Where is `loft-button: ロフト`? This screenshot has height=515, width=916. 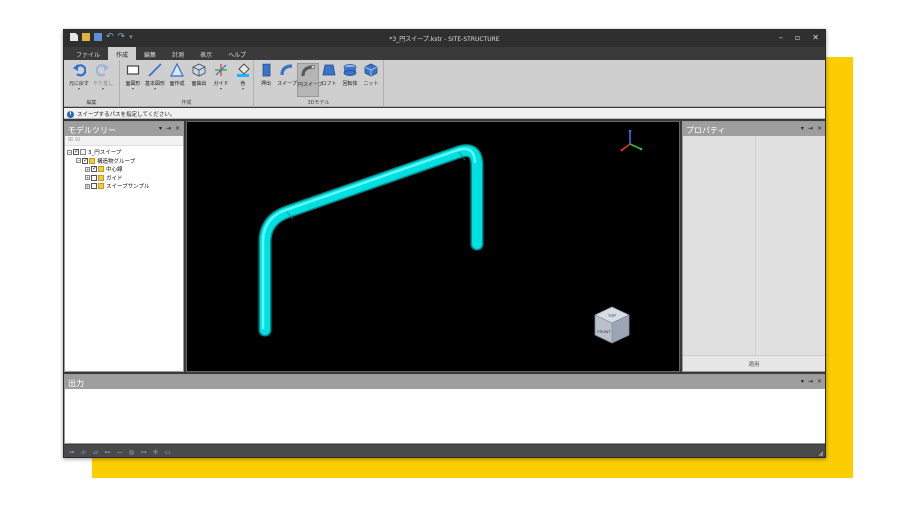
loft-button: ロフト is located at coordinates (329, 80).